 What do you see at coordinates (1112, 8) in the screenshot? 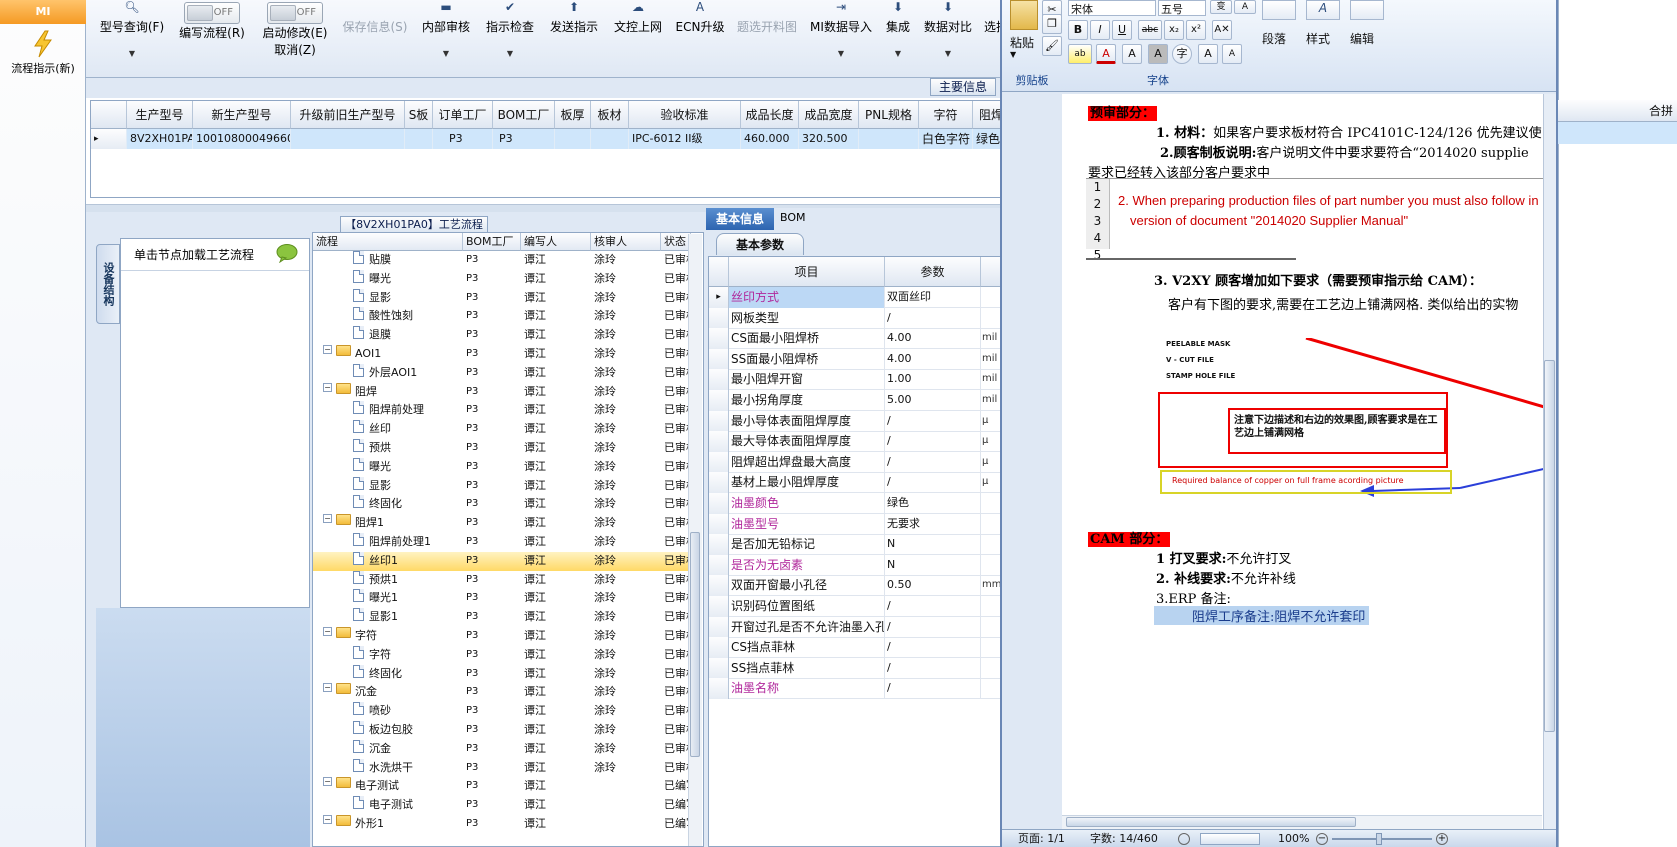
I see `font-name-select: 宋体` at bounding box center [1112, 8].